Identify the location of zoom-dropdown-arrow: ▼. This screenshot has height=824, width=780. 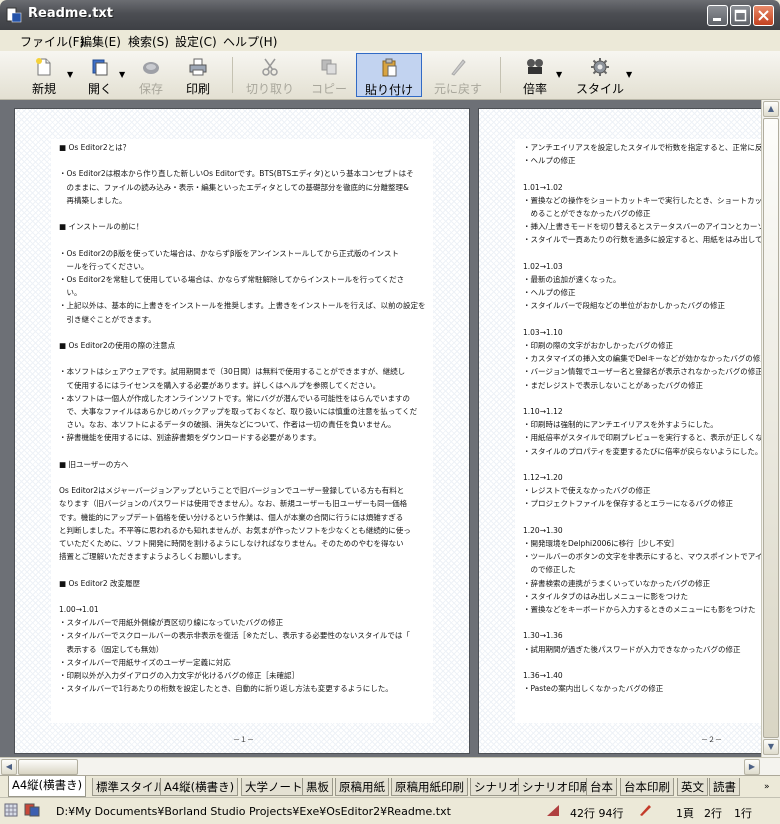
(559, 74).